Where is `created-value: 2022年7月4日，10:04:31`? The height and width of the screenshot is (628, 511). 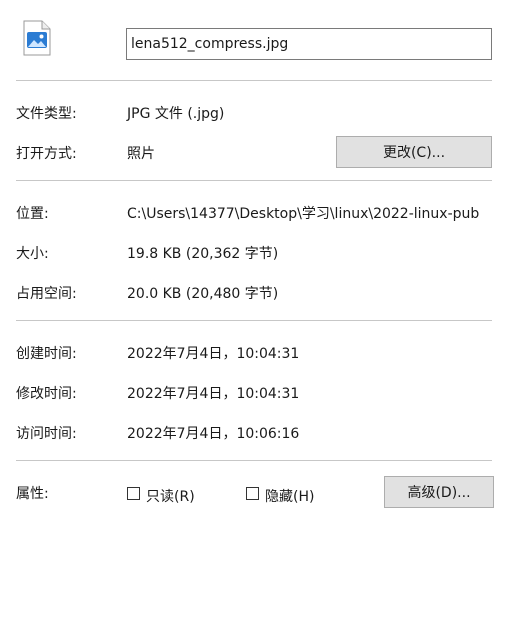 created-value: 2022年7月4日，10:04:31 is located at coordinates (213, 354).